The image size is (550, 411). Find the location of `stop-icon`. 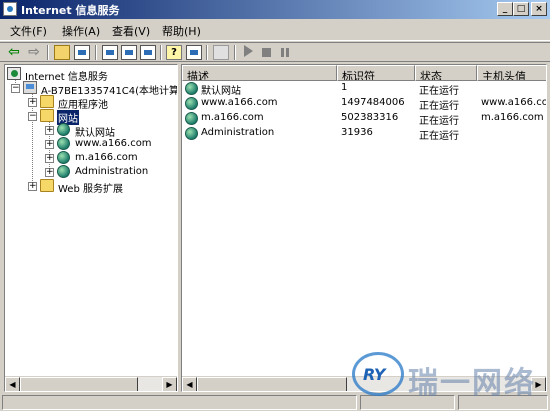

stop-icon is located at coordinates (266, 52).